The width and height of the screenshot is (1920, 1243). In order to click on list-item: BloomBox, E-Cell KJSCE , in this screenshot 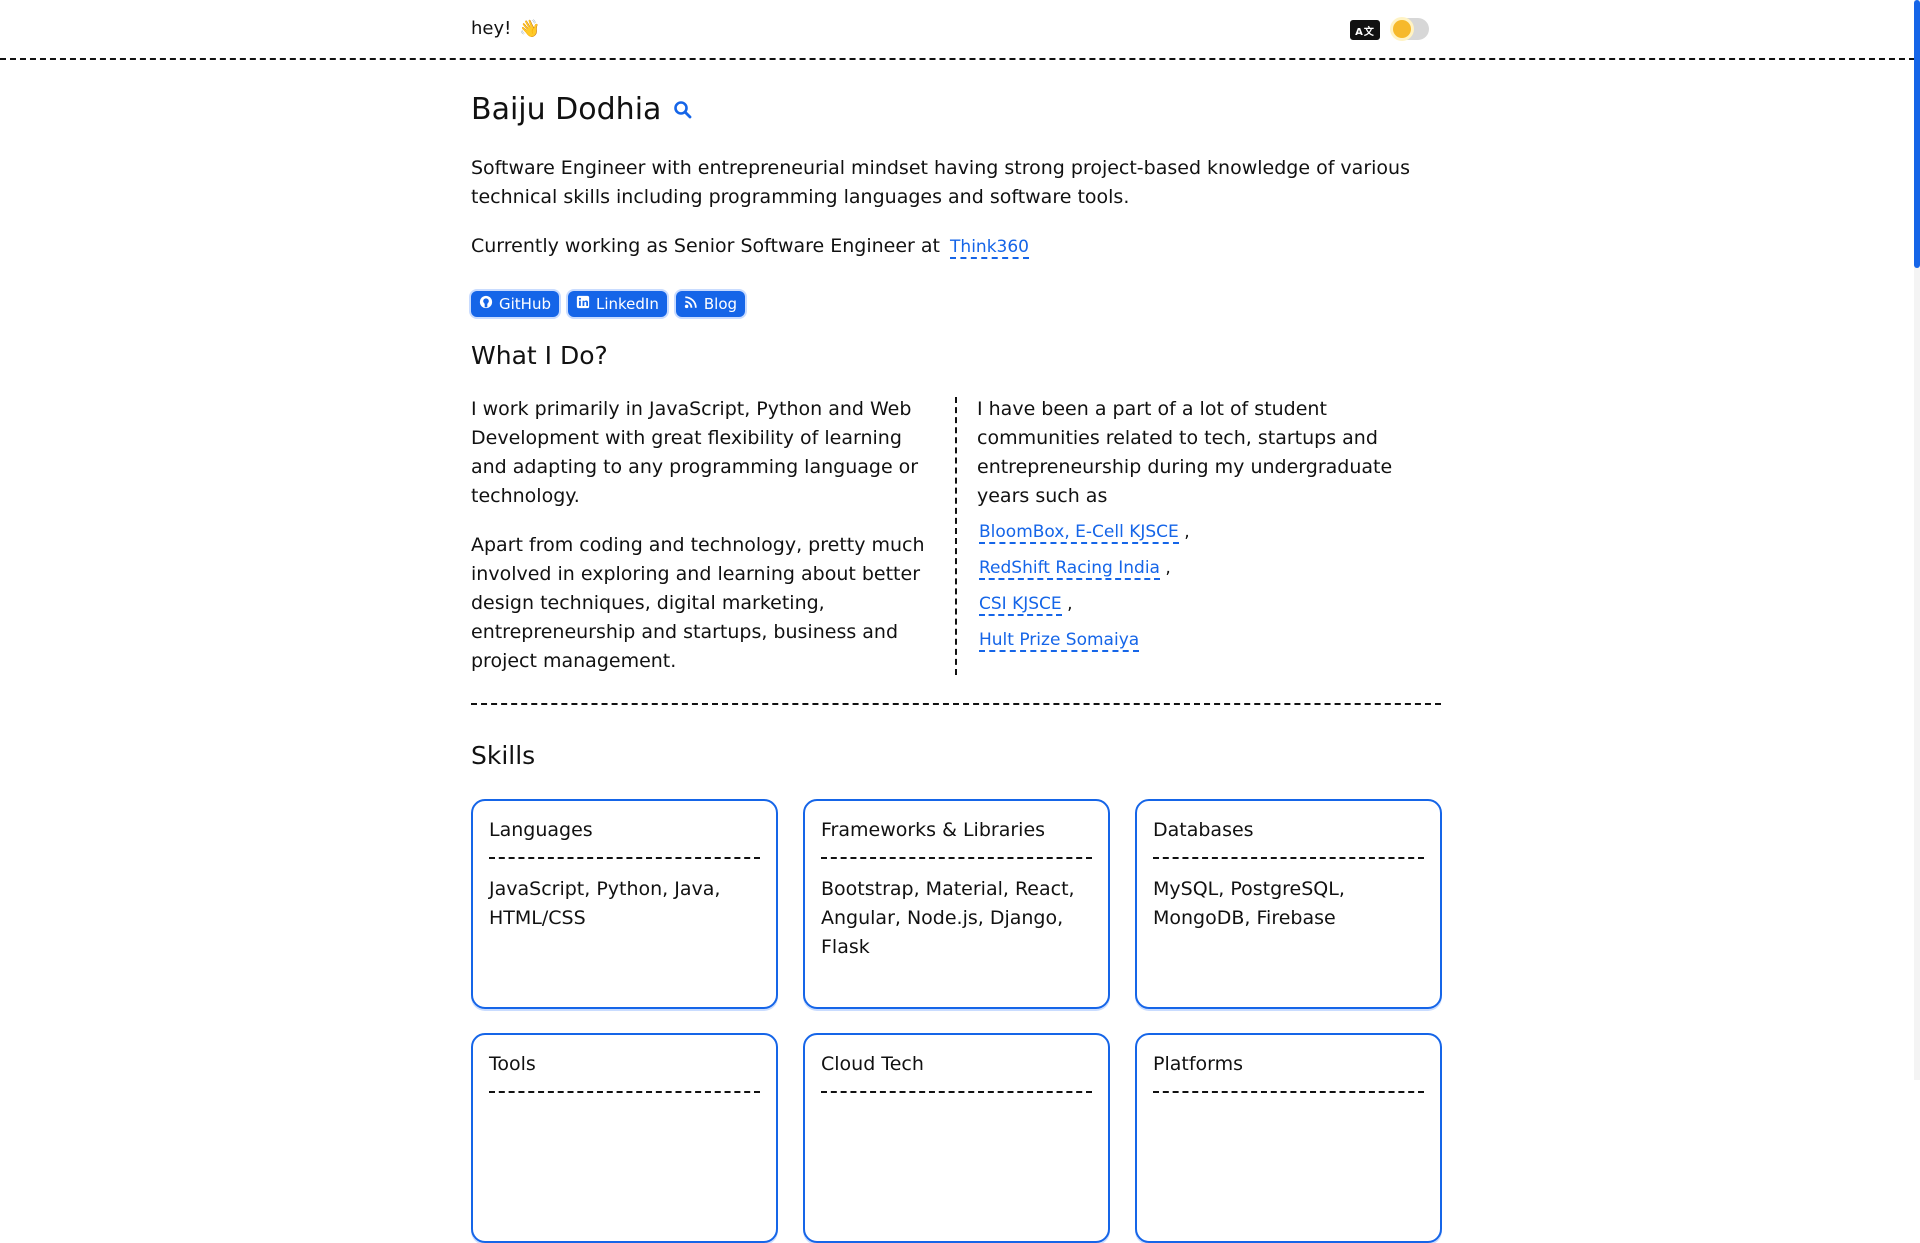, I will do `click(1213, 532)`.